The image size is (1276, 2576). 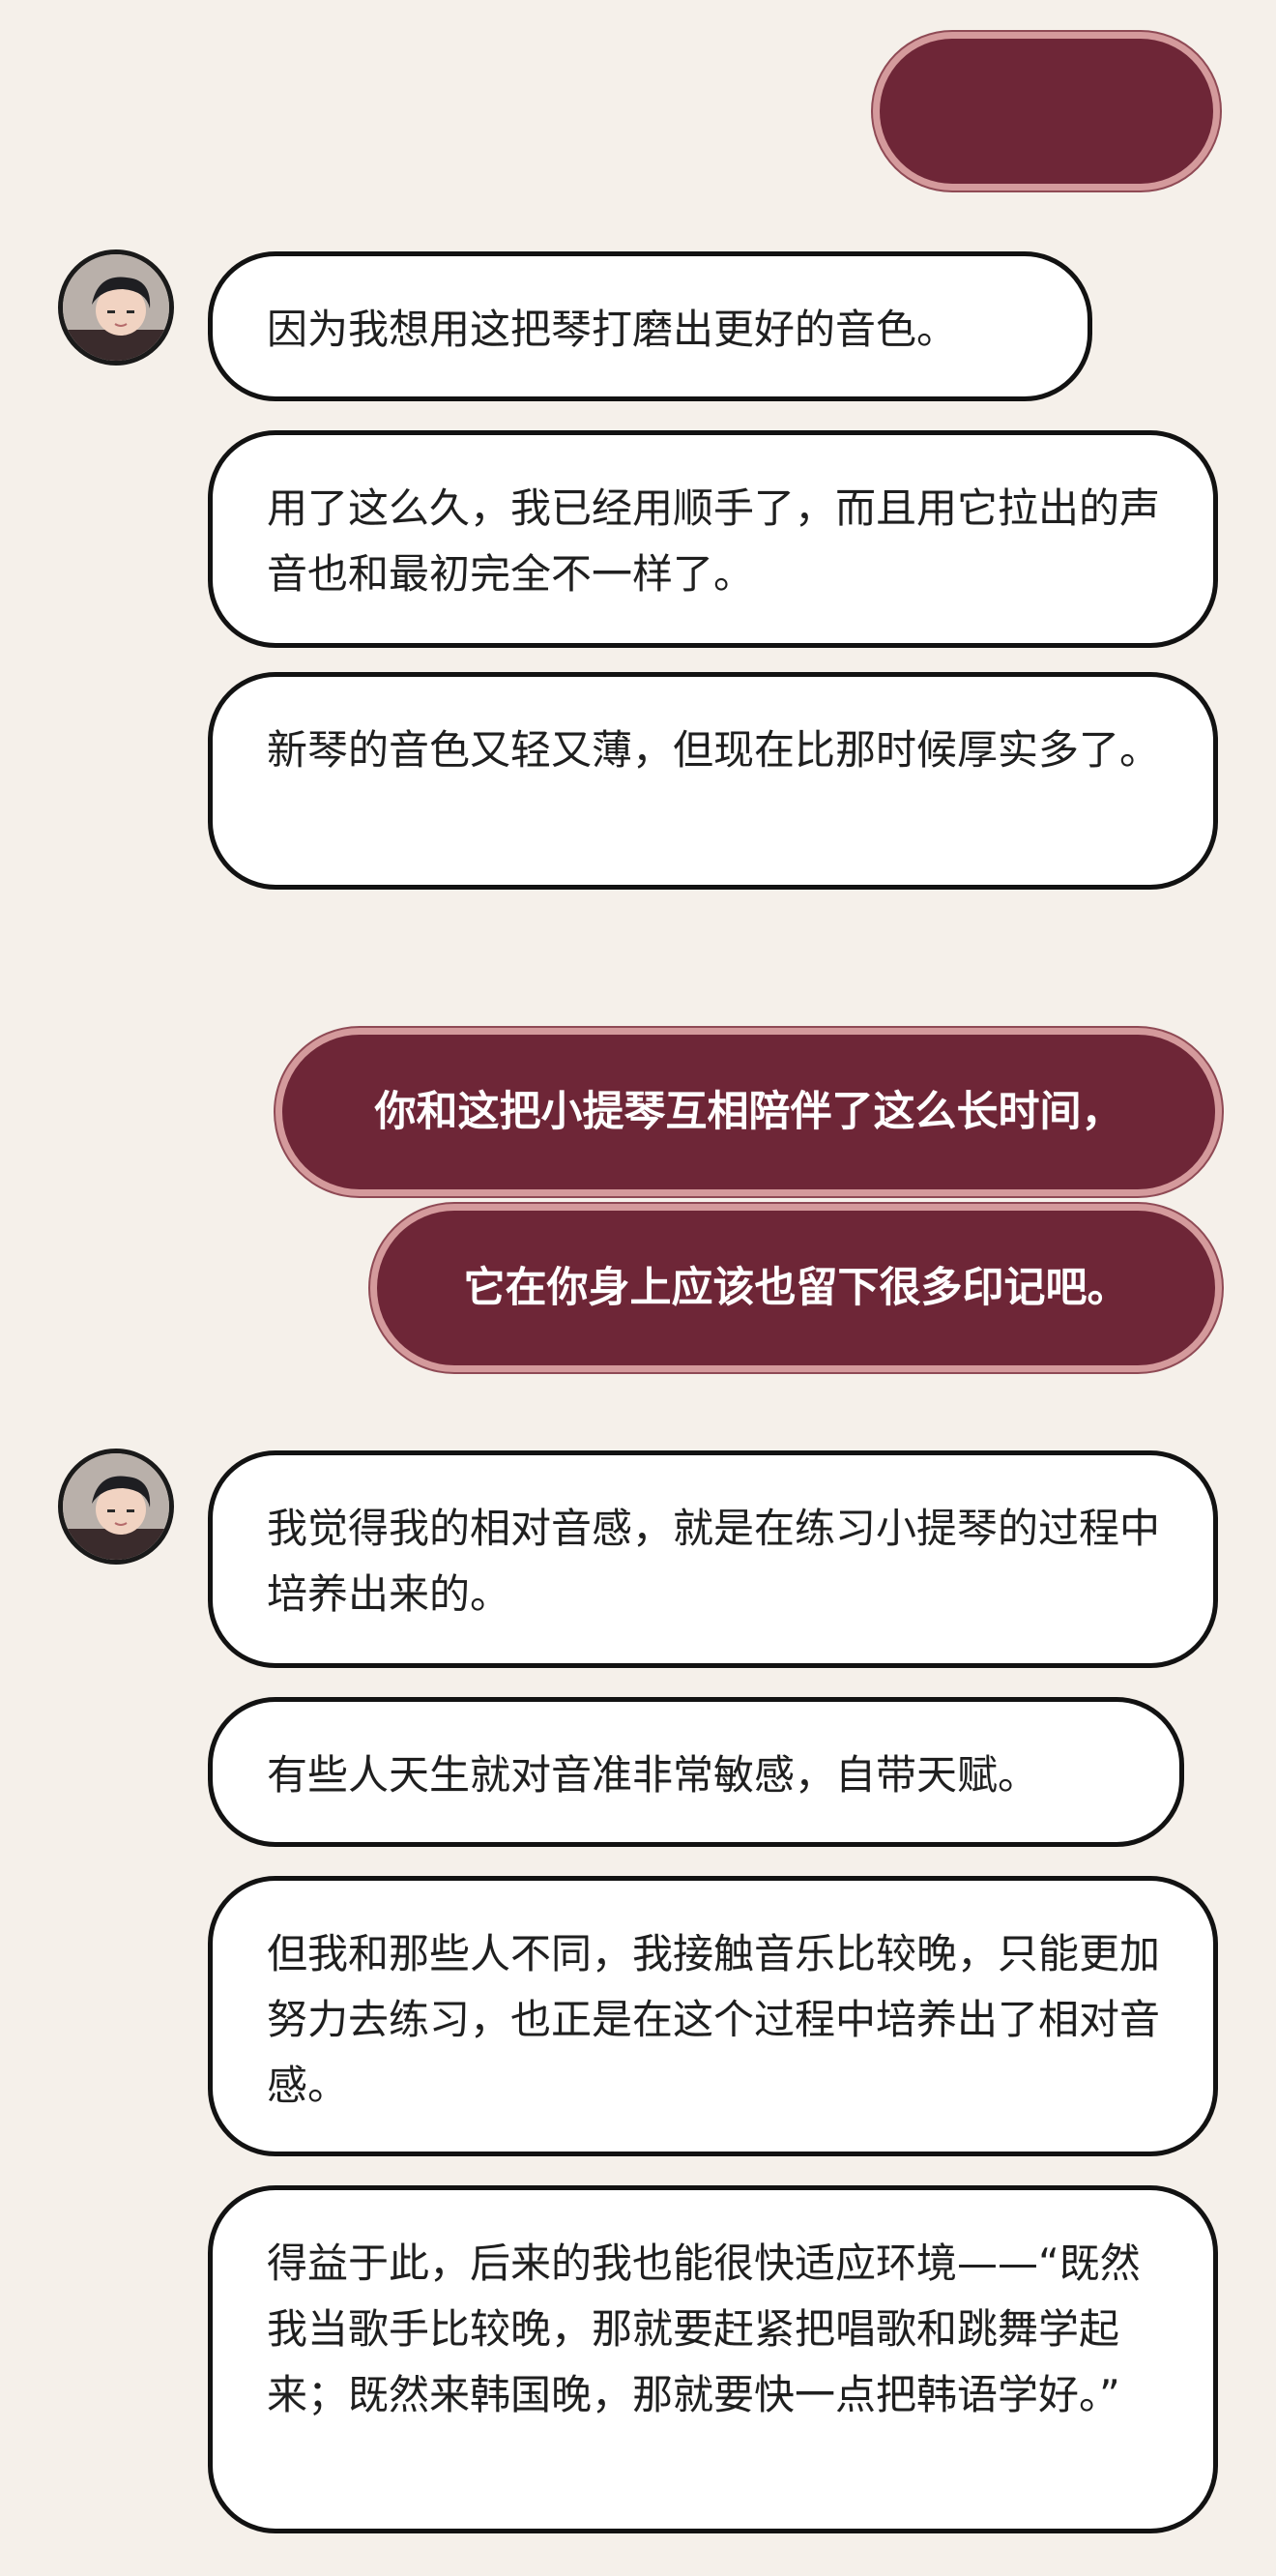 I want to click on message-text: 因为我想用这把琴打磨出更好的音色。, so click(x=612, y=329).